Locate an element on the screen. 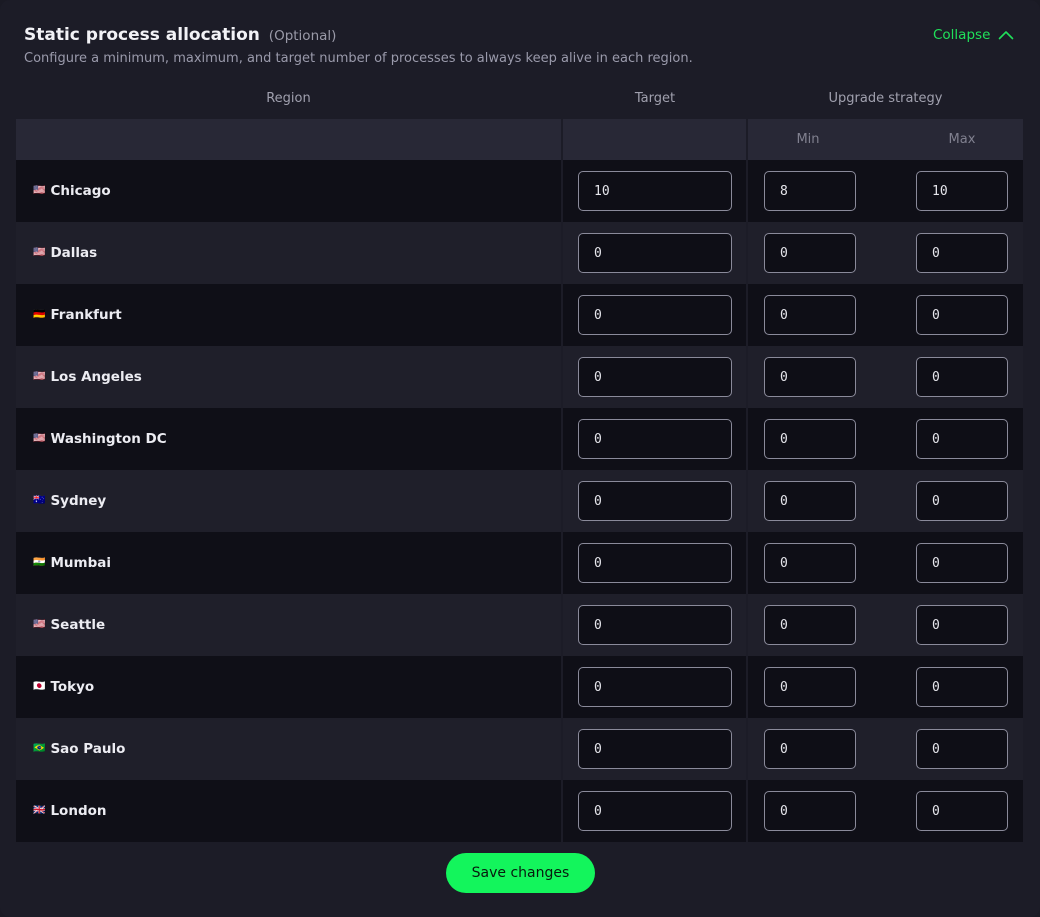 The width and height of the screenshot is (1040, 917). region-name: Dallas is located at coordinates (74, 253).